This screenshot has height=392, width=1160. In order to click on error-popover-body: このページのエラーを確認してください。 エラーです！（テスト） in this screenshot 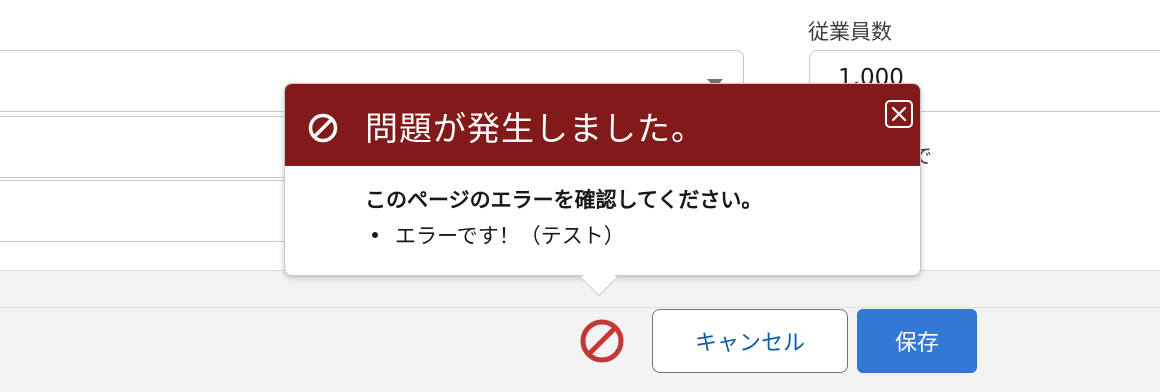, I will do `click(635, 217)`.